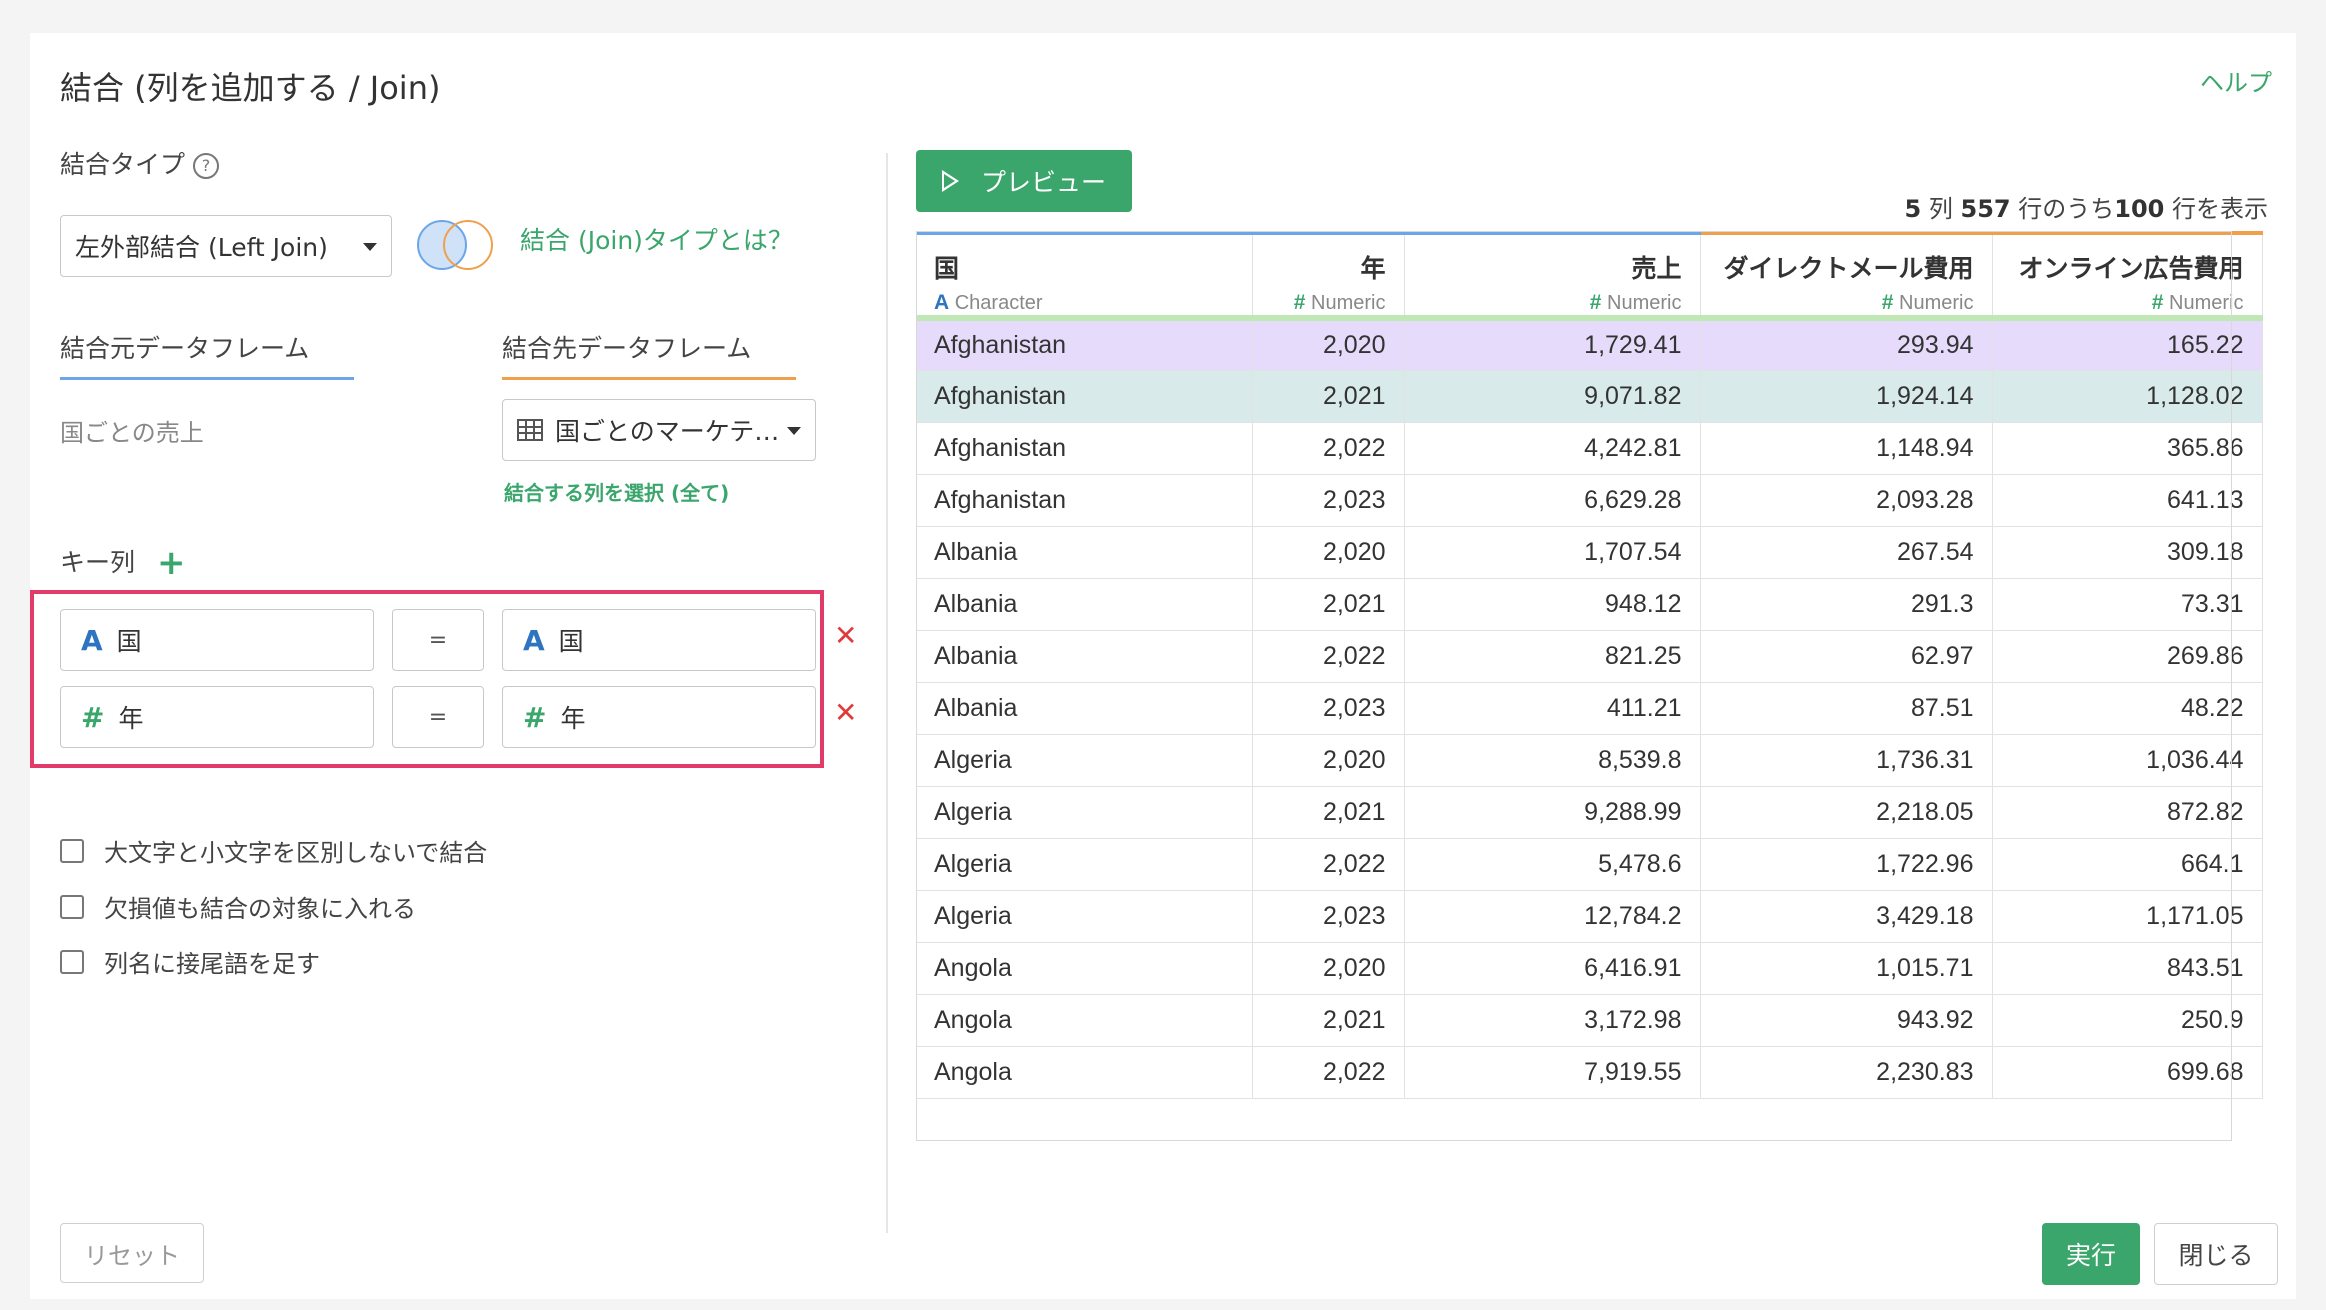 The image size is (2326, 1310). Describe the element at coordinates (950, 181) in the screenshot. I see `play-icon` at that location.